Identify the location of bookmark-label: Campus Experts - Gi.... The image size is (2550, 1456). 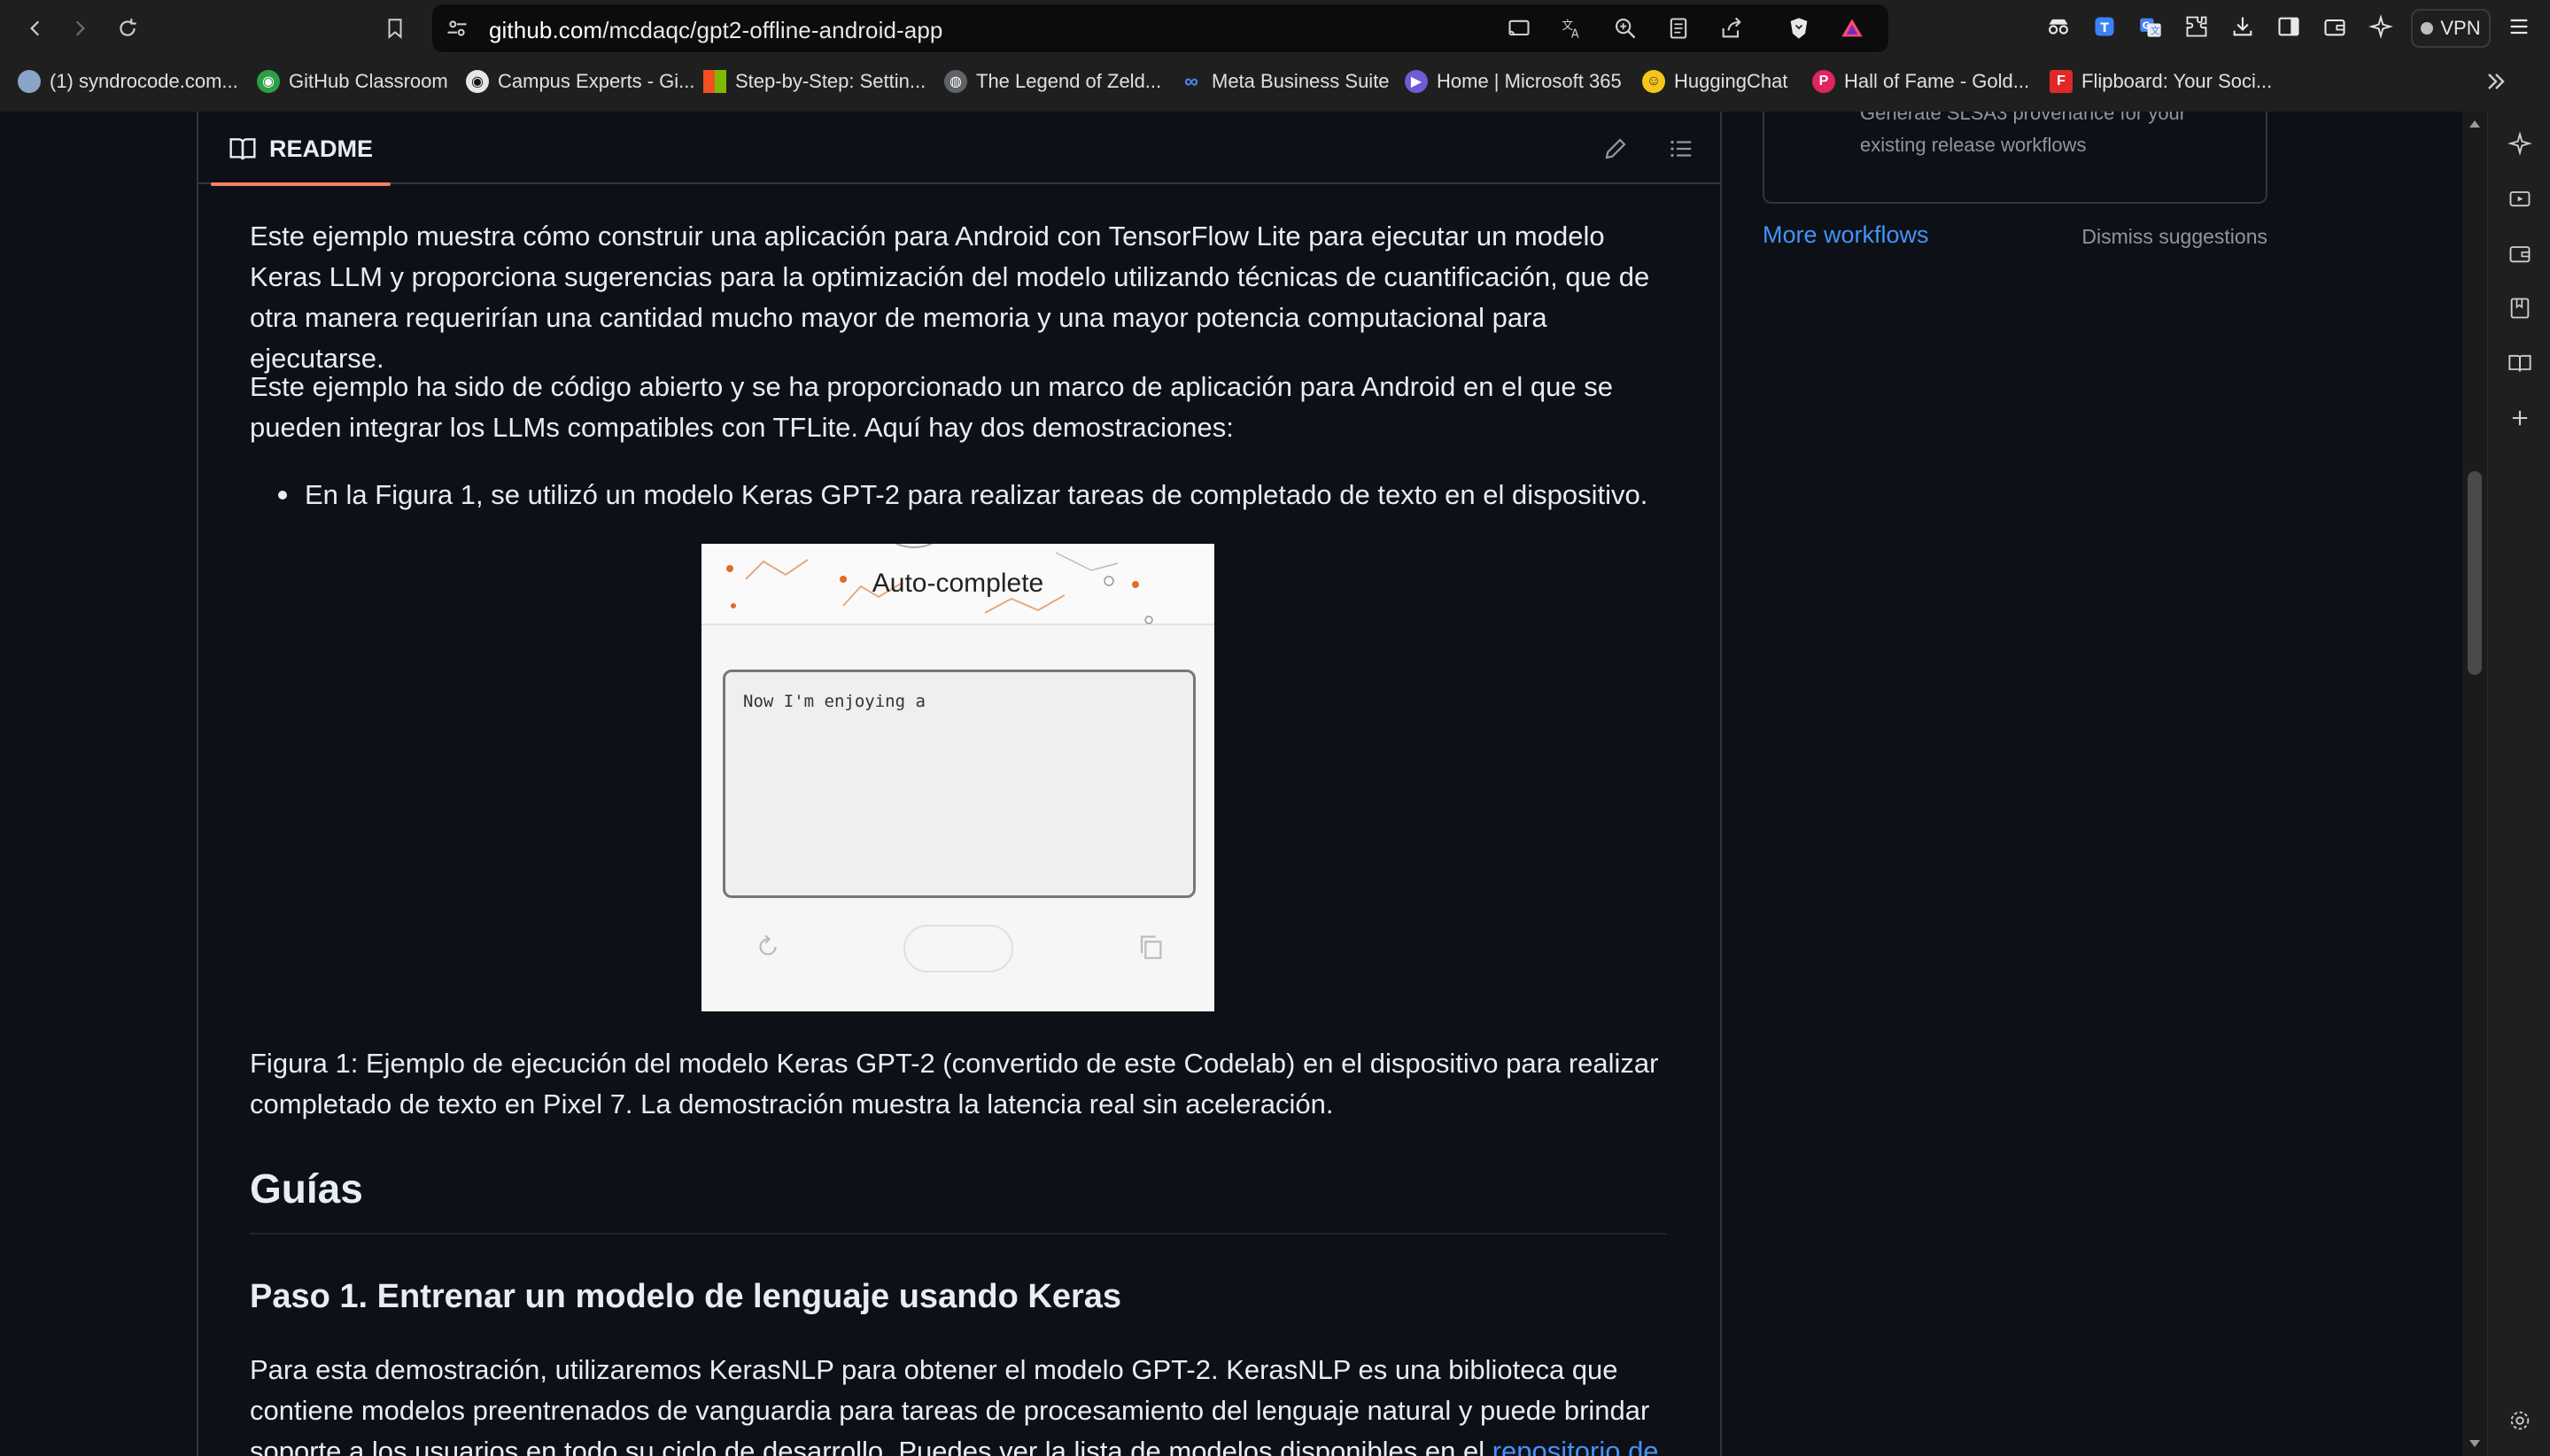
(596, 81).